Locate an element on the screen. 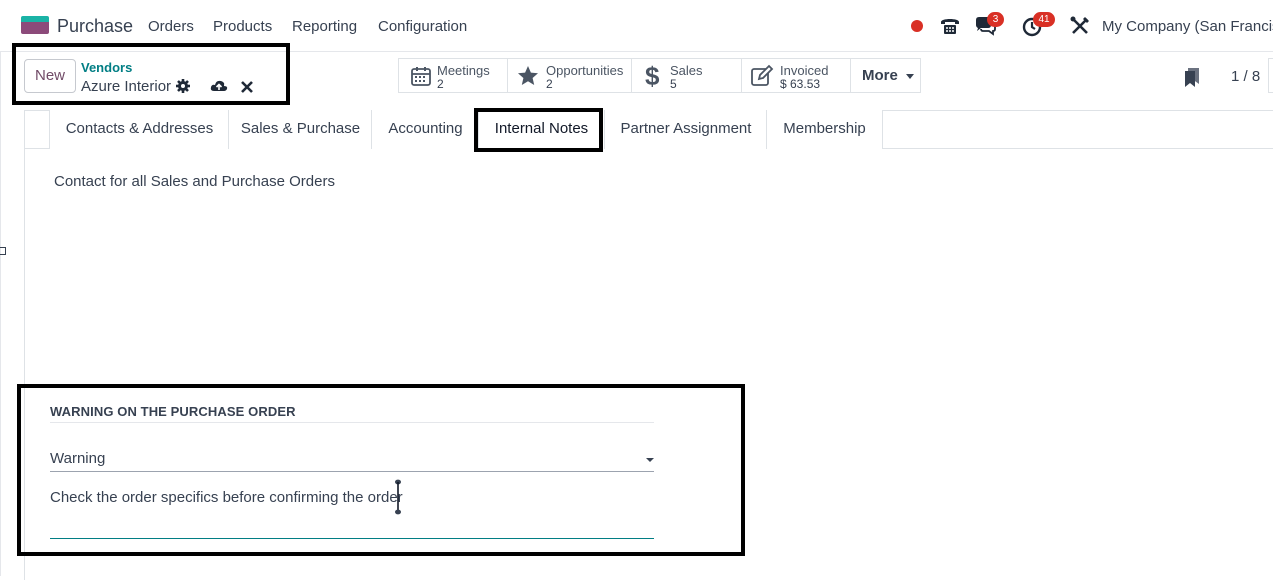 This screenshot has width=1273, height=580. sales-smart-button: $ Sales 5 is located at coordinates (686, 75).